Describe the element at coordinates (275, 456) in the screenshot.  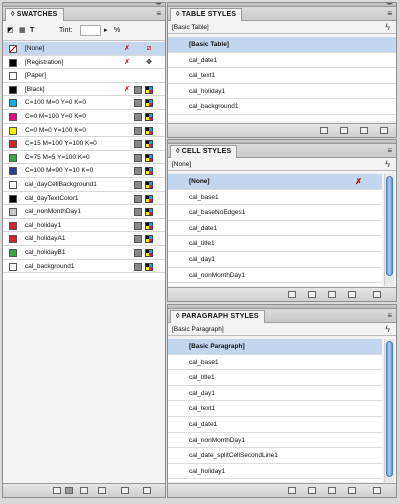
I see `style-list-item: cal_date_splitCellSecondLine1` at that location.